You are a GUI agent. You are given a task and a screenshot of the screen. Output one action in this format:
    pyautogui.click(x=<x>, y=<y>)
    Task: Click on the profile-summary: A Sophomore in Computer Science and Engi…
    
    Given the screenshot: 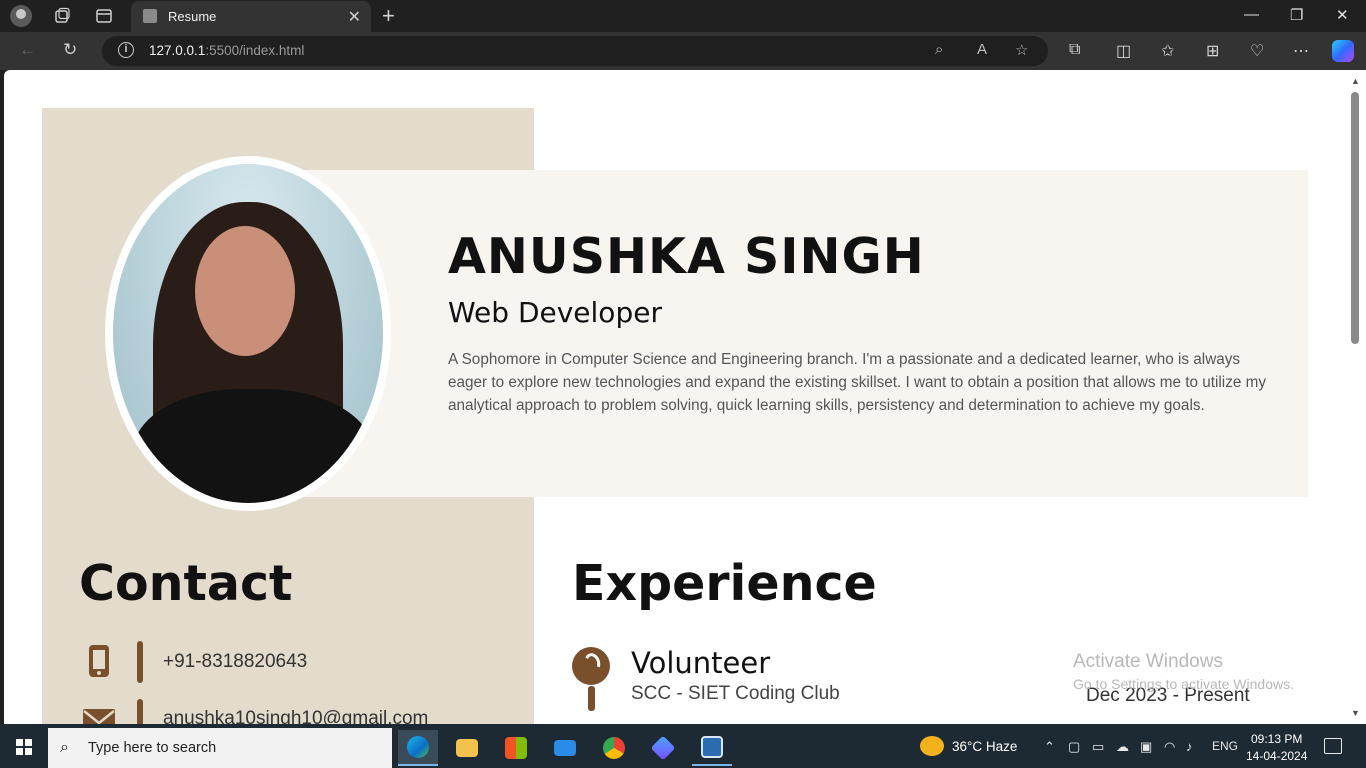 What is the action you would take?
    pyautogui.click(x=857, y=382)
    